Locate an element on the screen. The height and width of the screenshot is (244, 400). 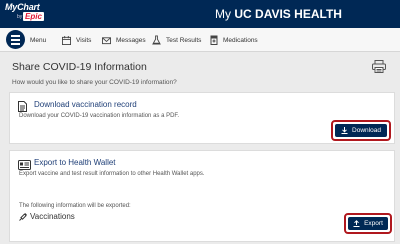
flask-icon is located at coordinates (156, 40).